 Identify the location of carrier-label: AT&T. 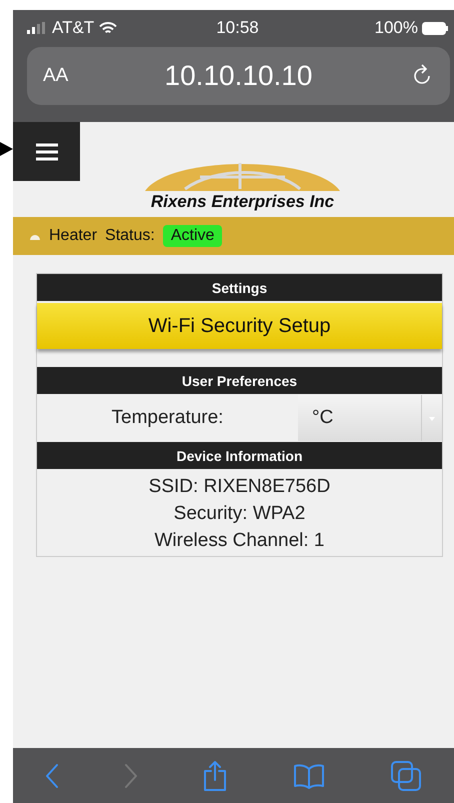
(73, 28).